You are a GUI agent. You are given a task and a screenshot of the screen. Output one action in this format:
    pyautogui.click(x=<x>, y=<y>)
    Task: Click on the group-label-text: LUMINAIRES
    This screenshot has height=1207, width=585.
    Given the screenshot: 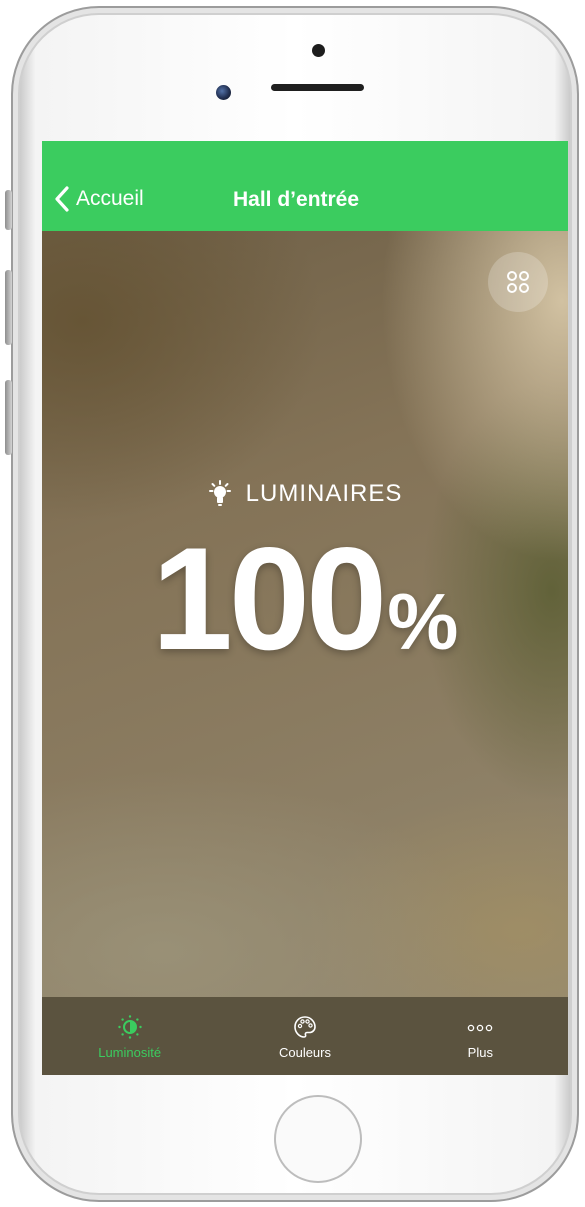 What is the action you would take?
    pyautogui.click(x=324, y=493)
    